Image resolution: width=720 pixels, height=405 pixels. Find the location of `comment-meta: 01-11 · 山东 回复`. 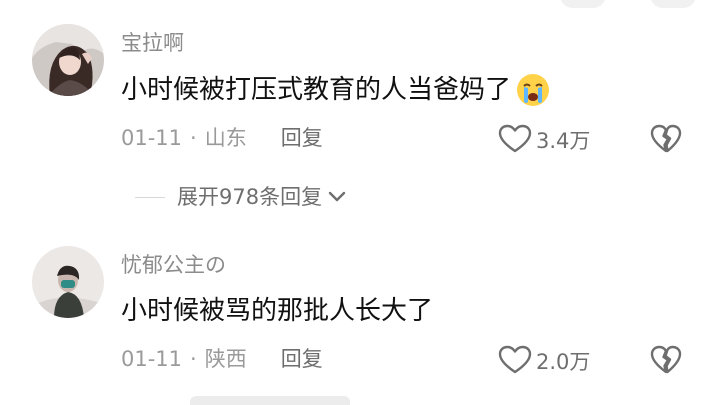

comment-meta: 01-11 · 山东 回复 is located at coordinates (222, 138).